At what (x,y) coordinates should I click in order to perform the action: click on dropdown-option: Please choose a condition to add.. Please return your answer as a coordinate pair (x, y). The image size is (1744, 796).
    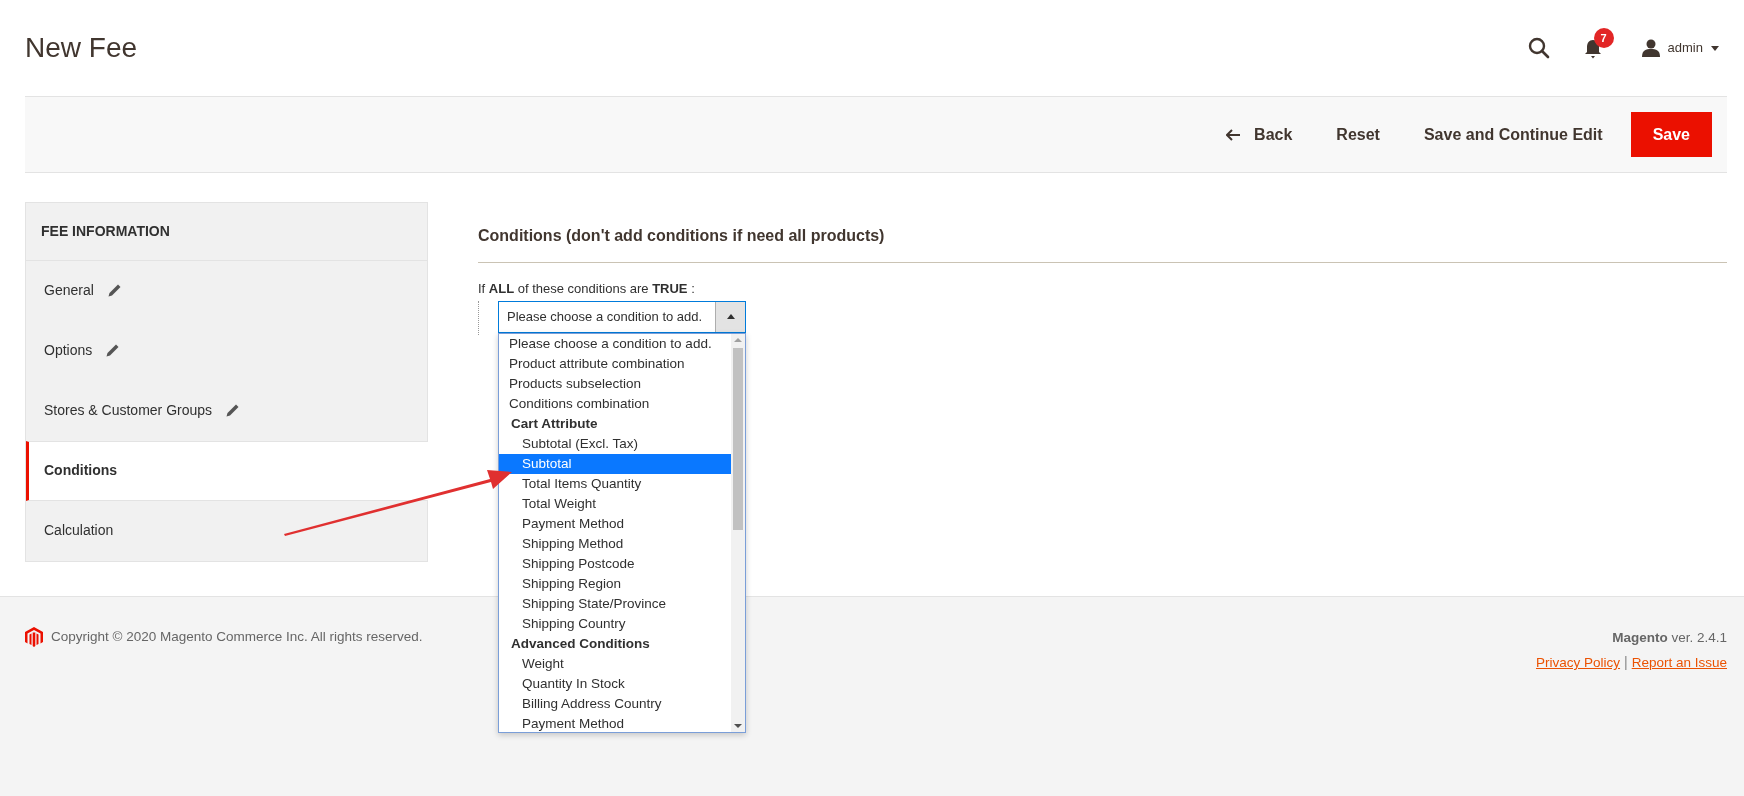
    Looking at the image, I should click on (615, 343).